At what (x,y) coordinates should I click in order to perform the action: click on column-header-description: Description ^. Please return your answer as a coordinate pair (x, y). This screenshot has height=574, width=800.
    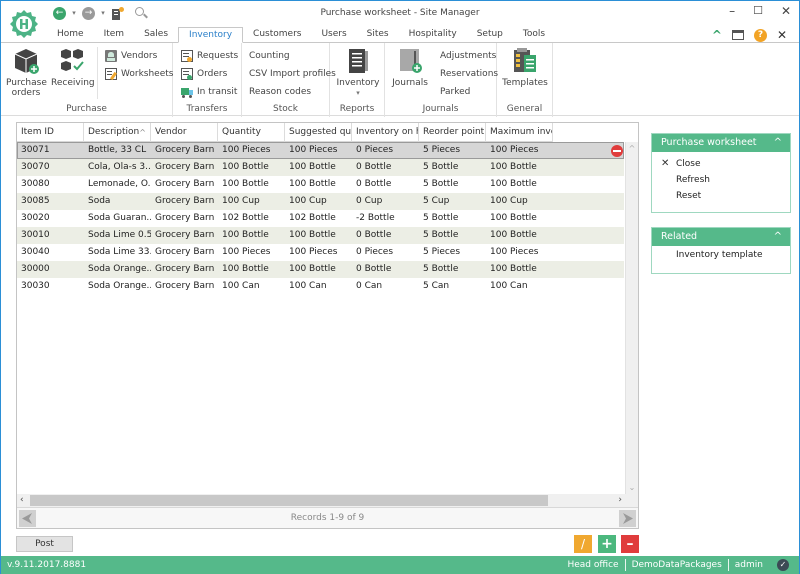
    Looking at the image, I should click on (117, 132).